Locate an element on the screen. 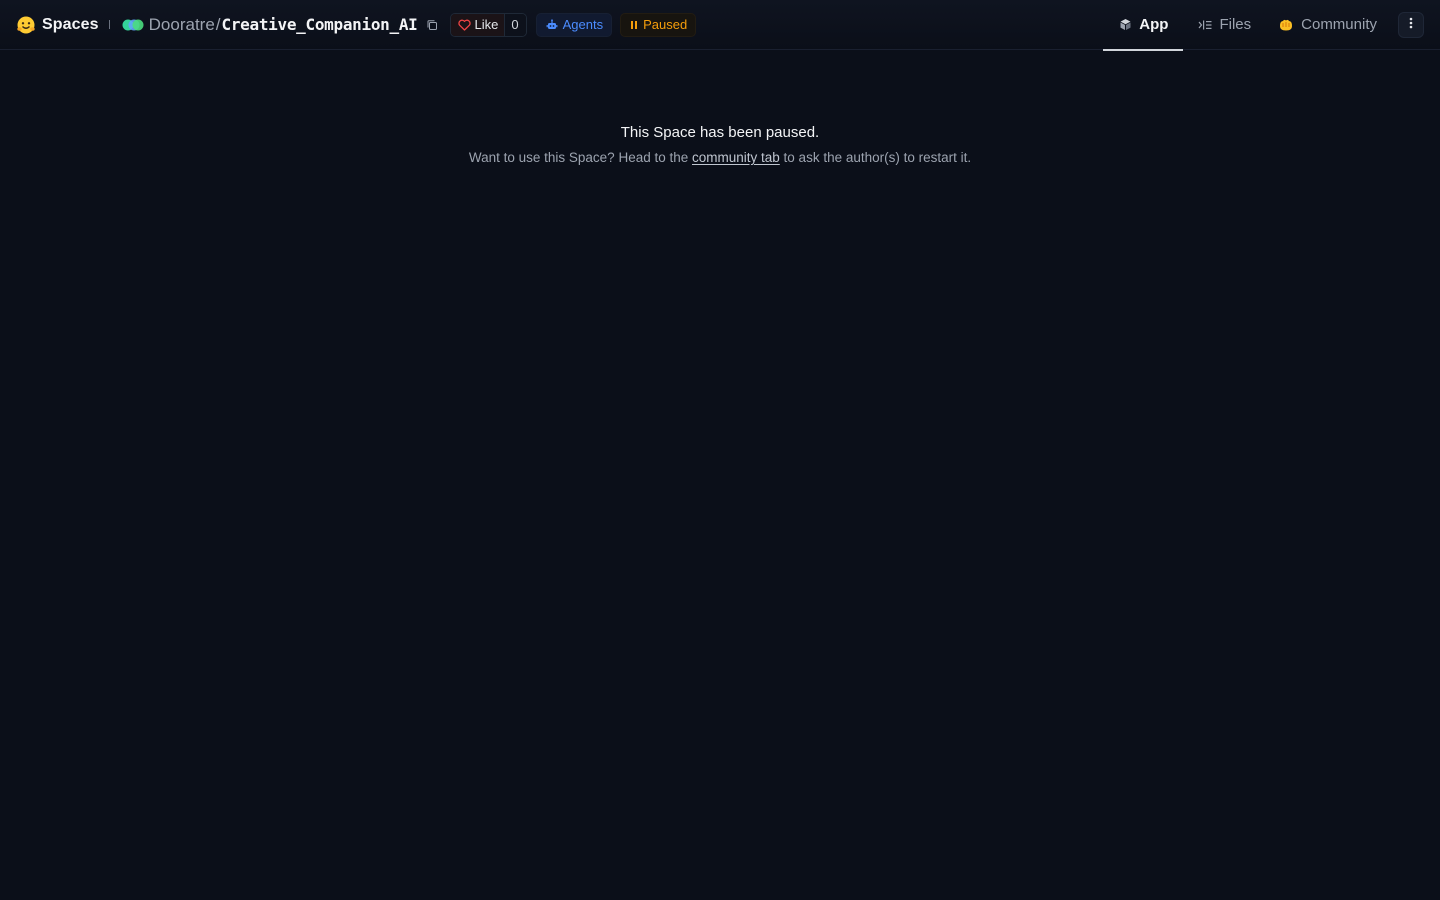 This screenshot has width=1440, height=900. status-label: Paused is located at coordinates (665, 24).